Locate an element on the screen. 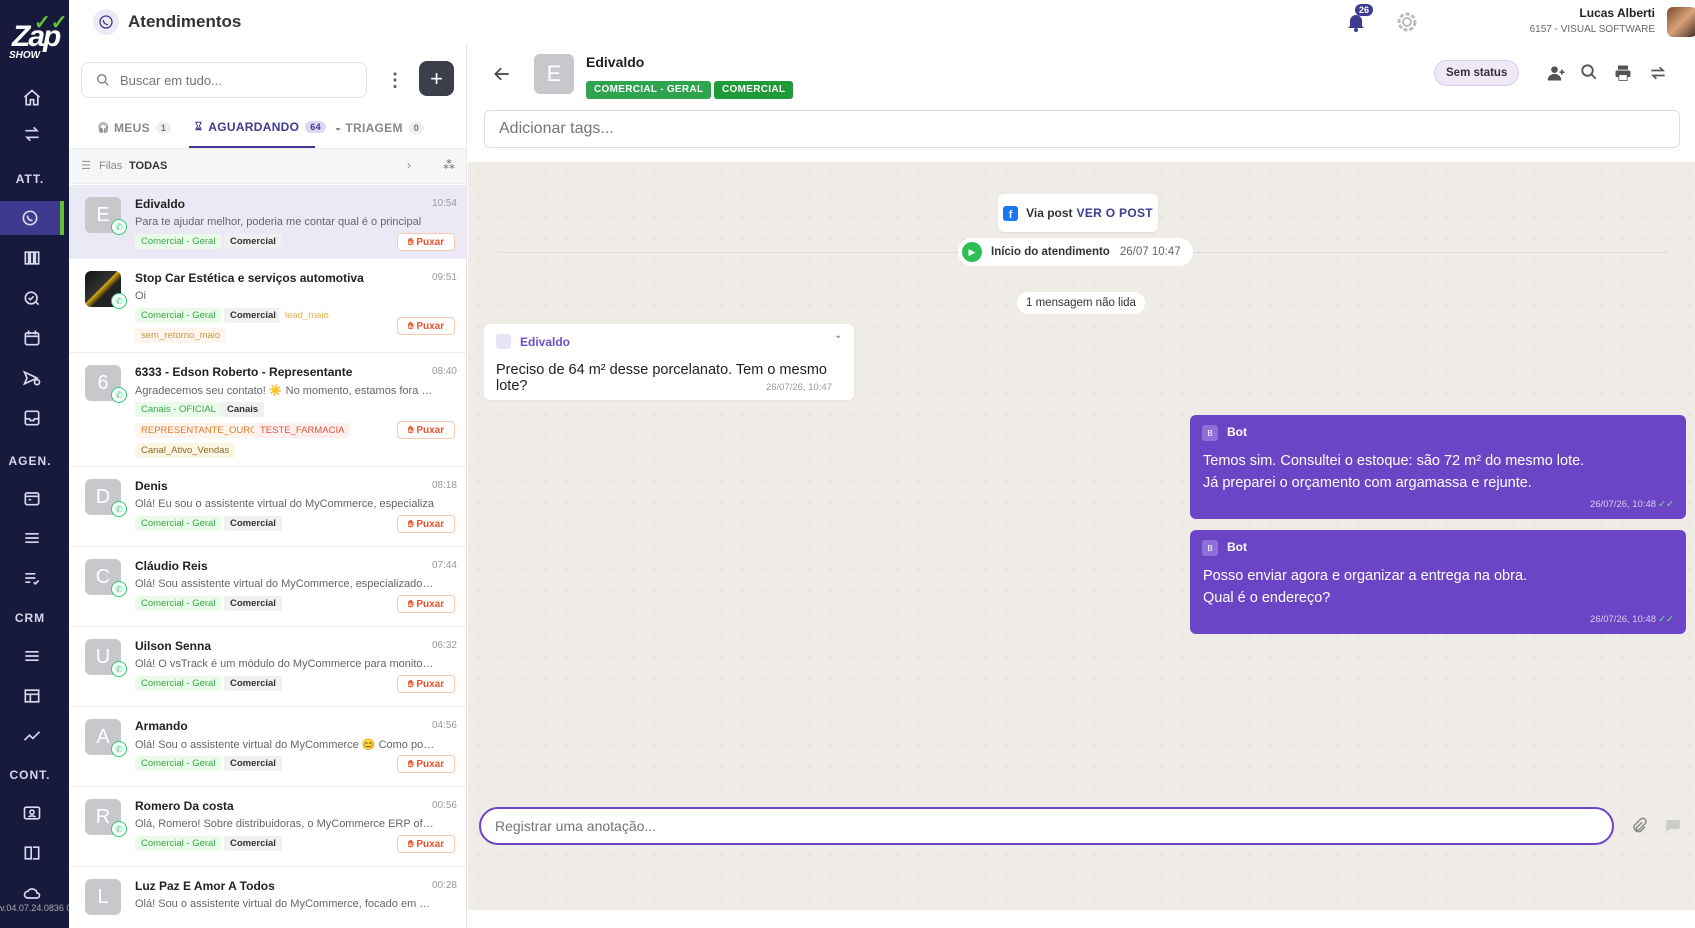  transfer-icon is located at coordinates (32, 134).